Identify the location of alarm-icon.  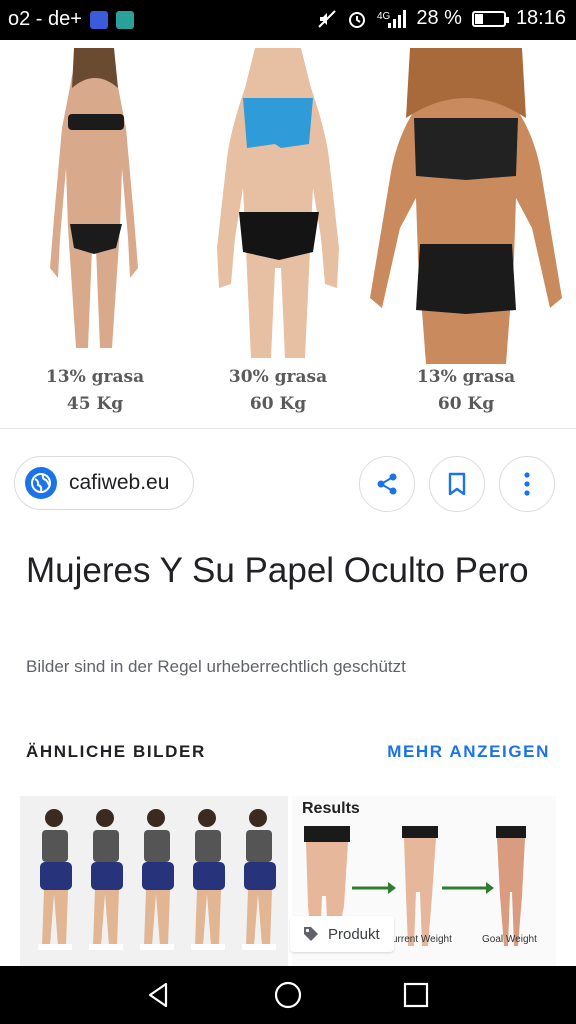
(357, 19).